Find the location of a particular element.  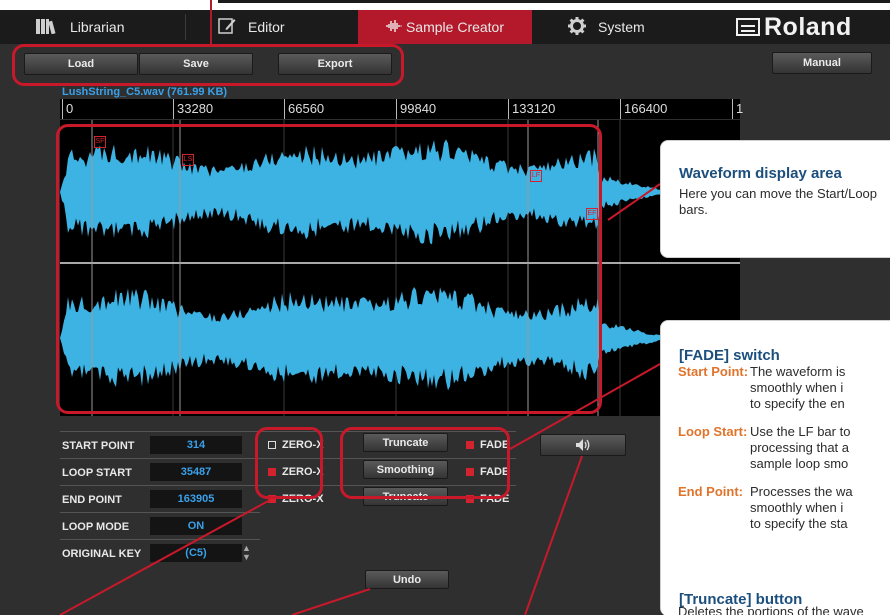

truncate-callout-text: Deletes the portions of the wave is located at coordinates (771, 609).